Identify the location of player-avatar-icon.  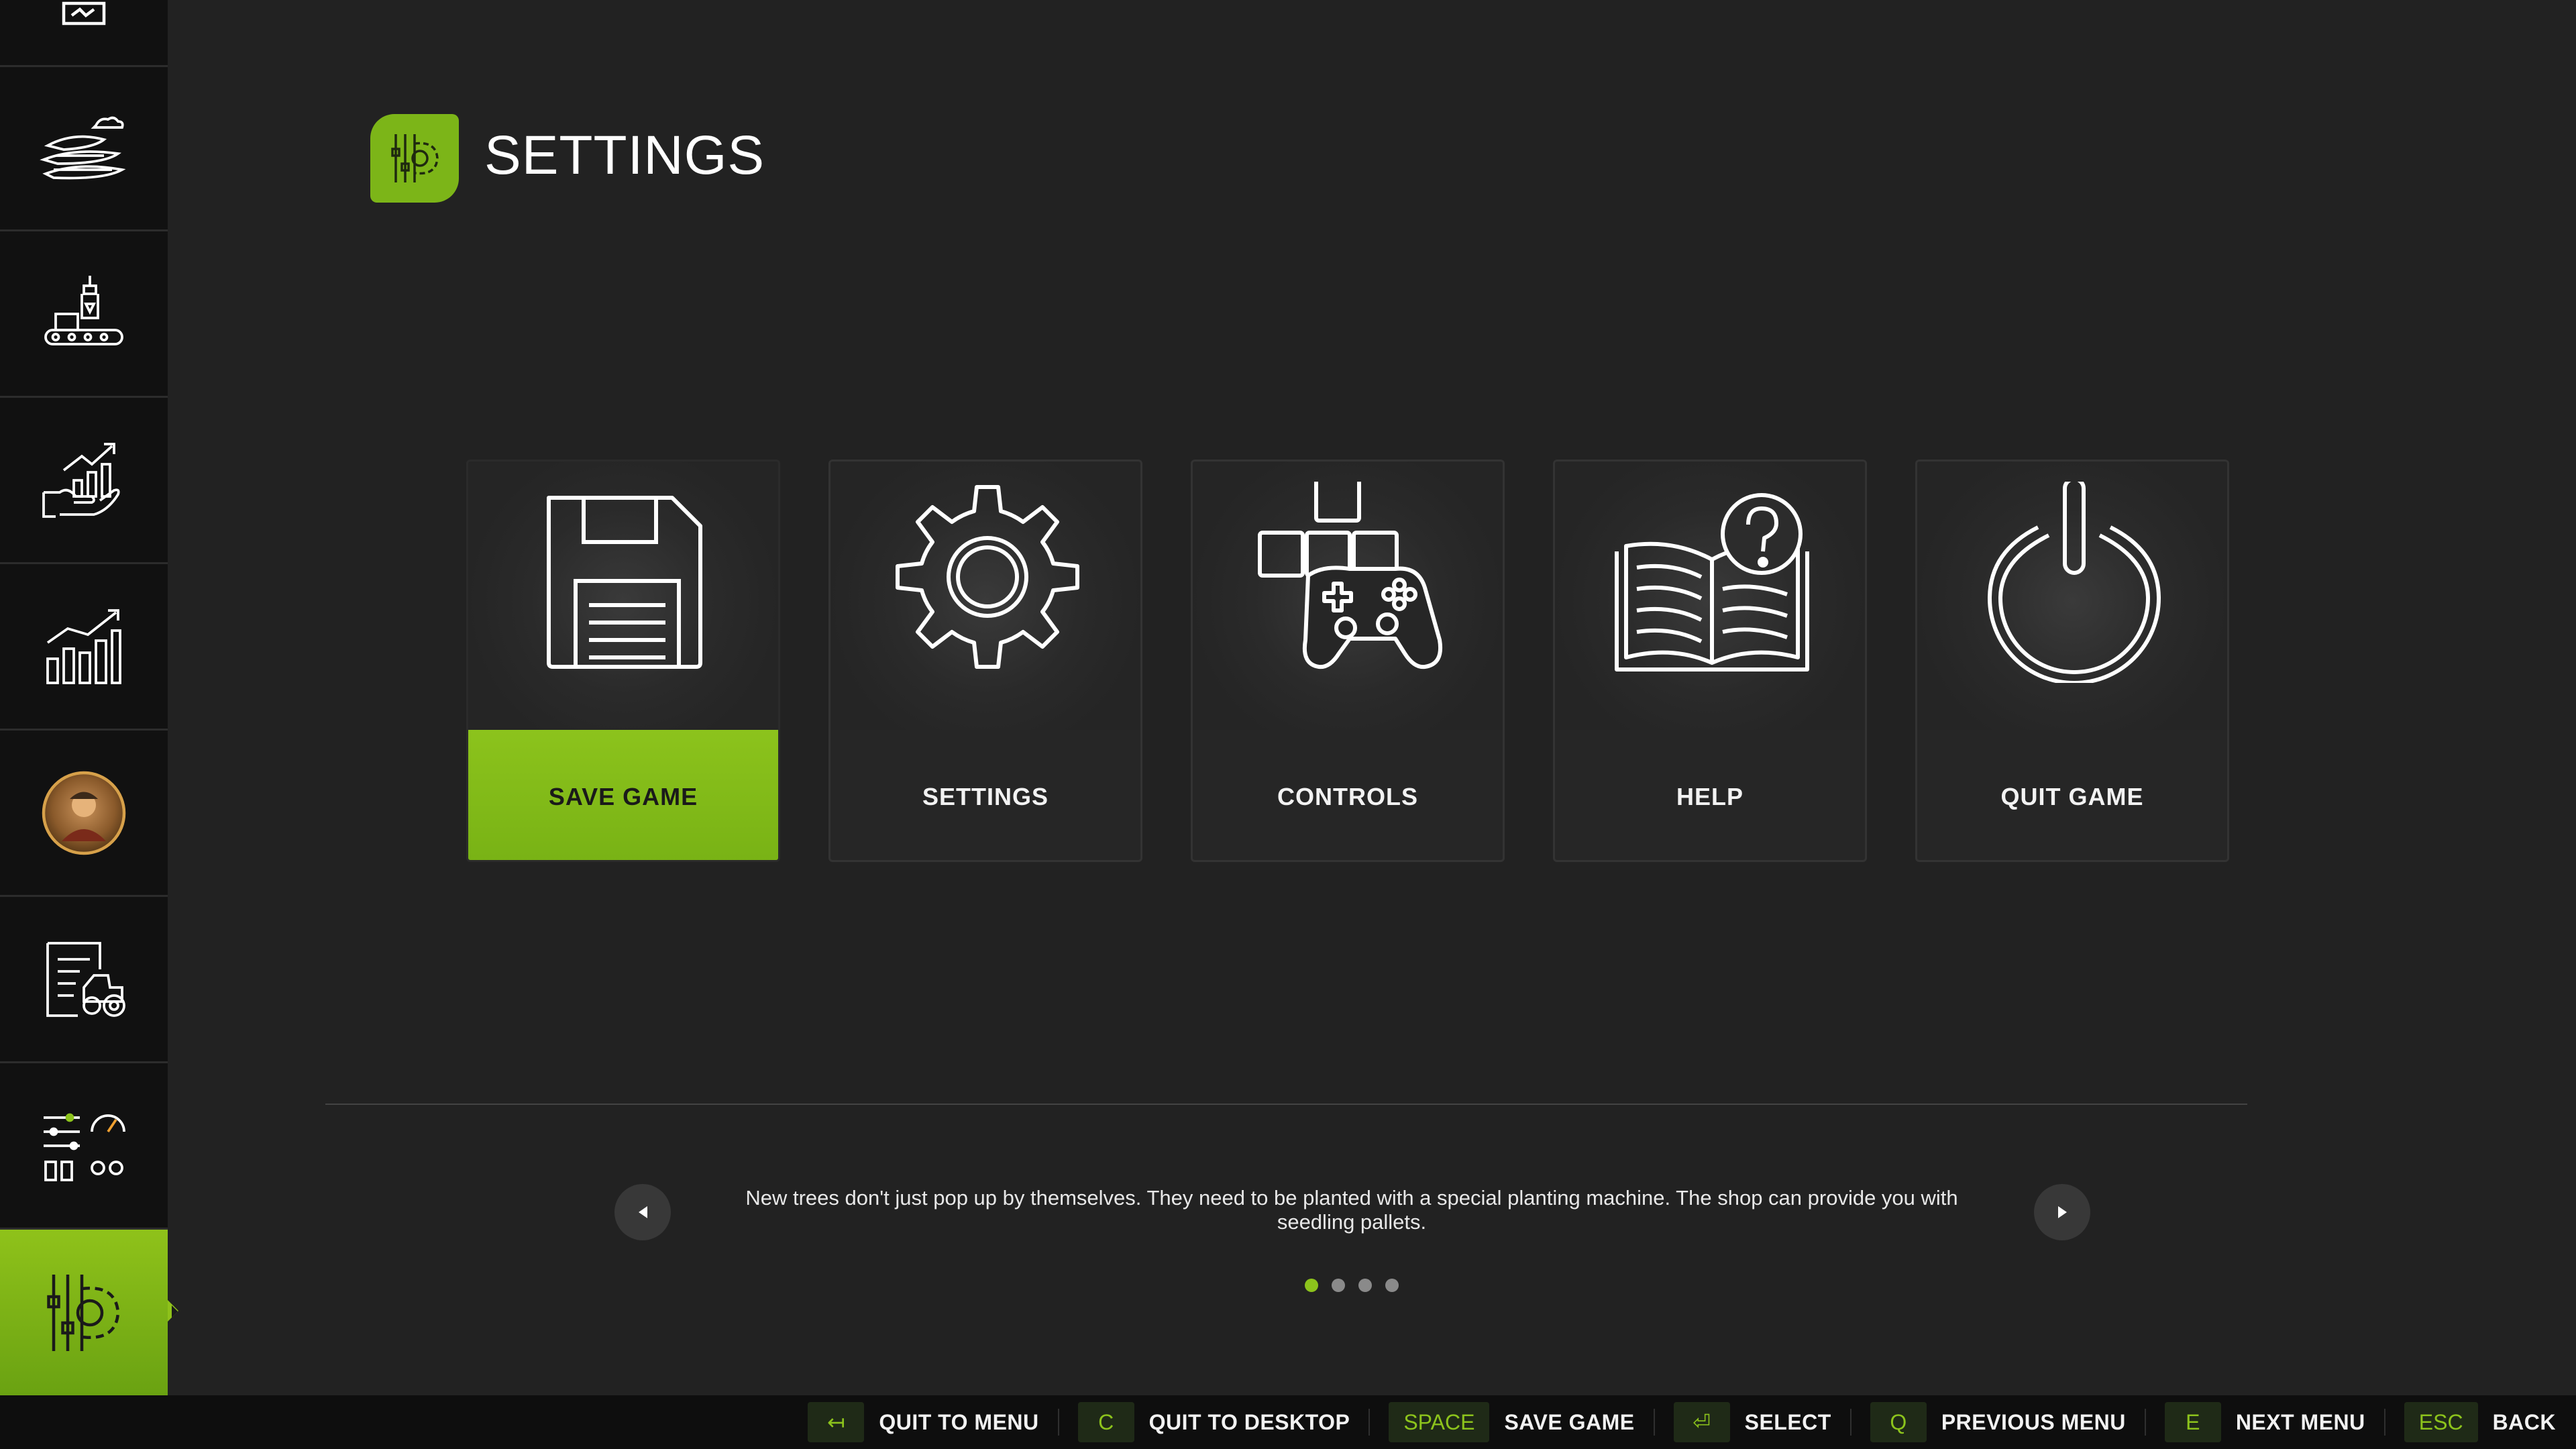
(84, 813).